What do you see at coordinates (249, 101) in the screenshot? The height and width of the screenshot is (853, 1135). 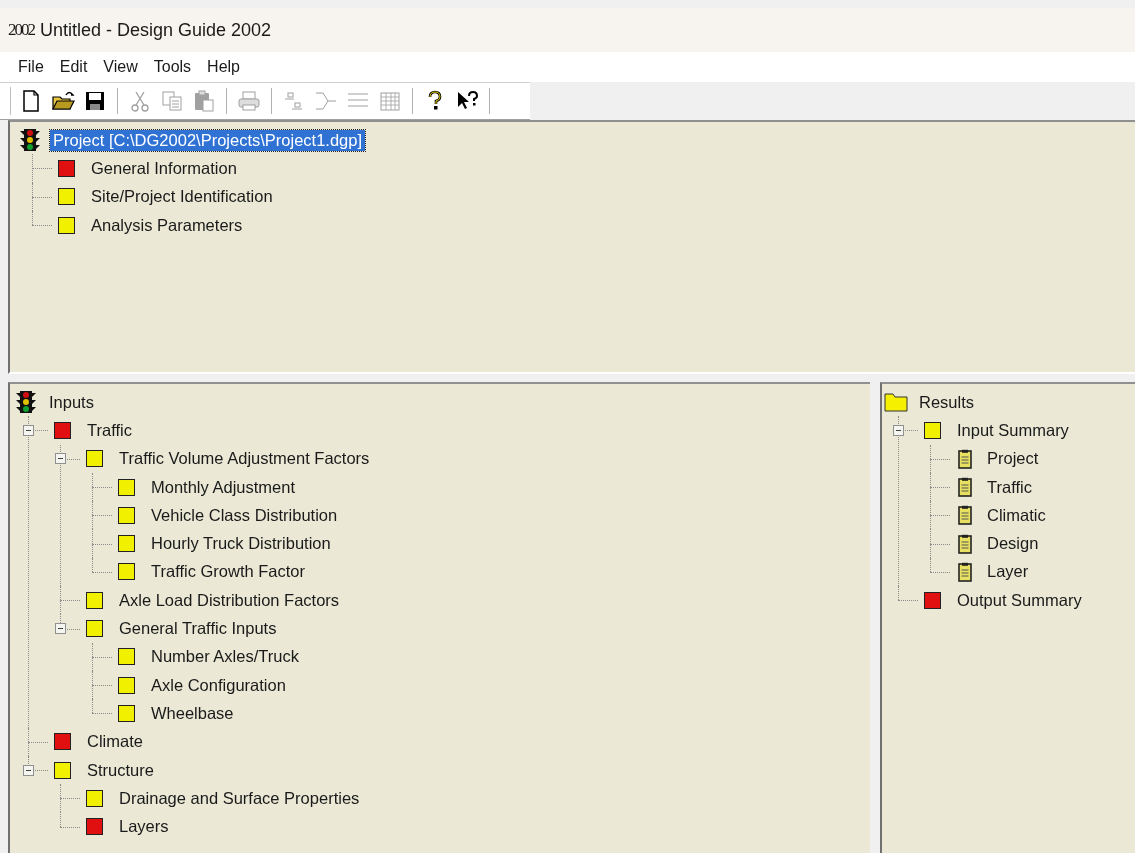 I see `printer-icon` at bounding box center [249, 101].